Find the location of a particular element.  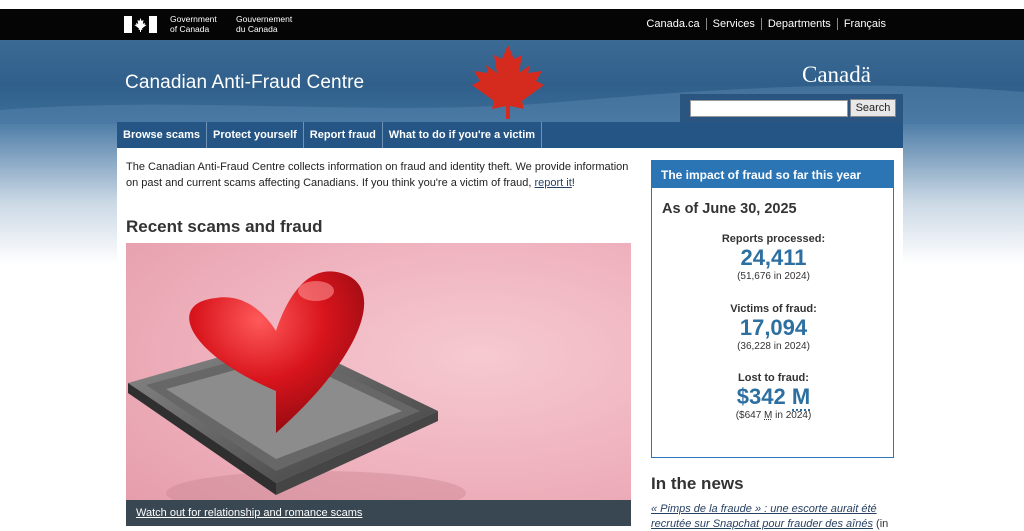

report-it-link: report it is located at coordinates (553, 183).